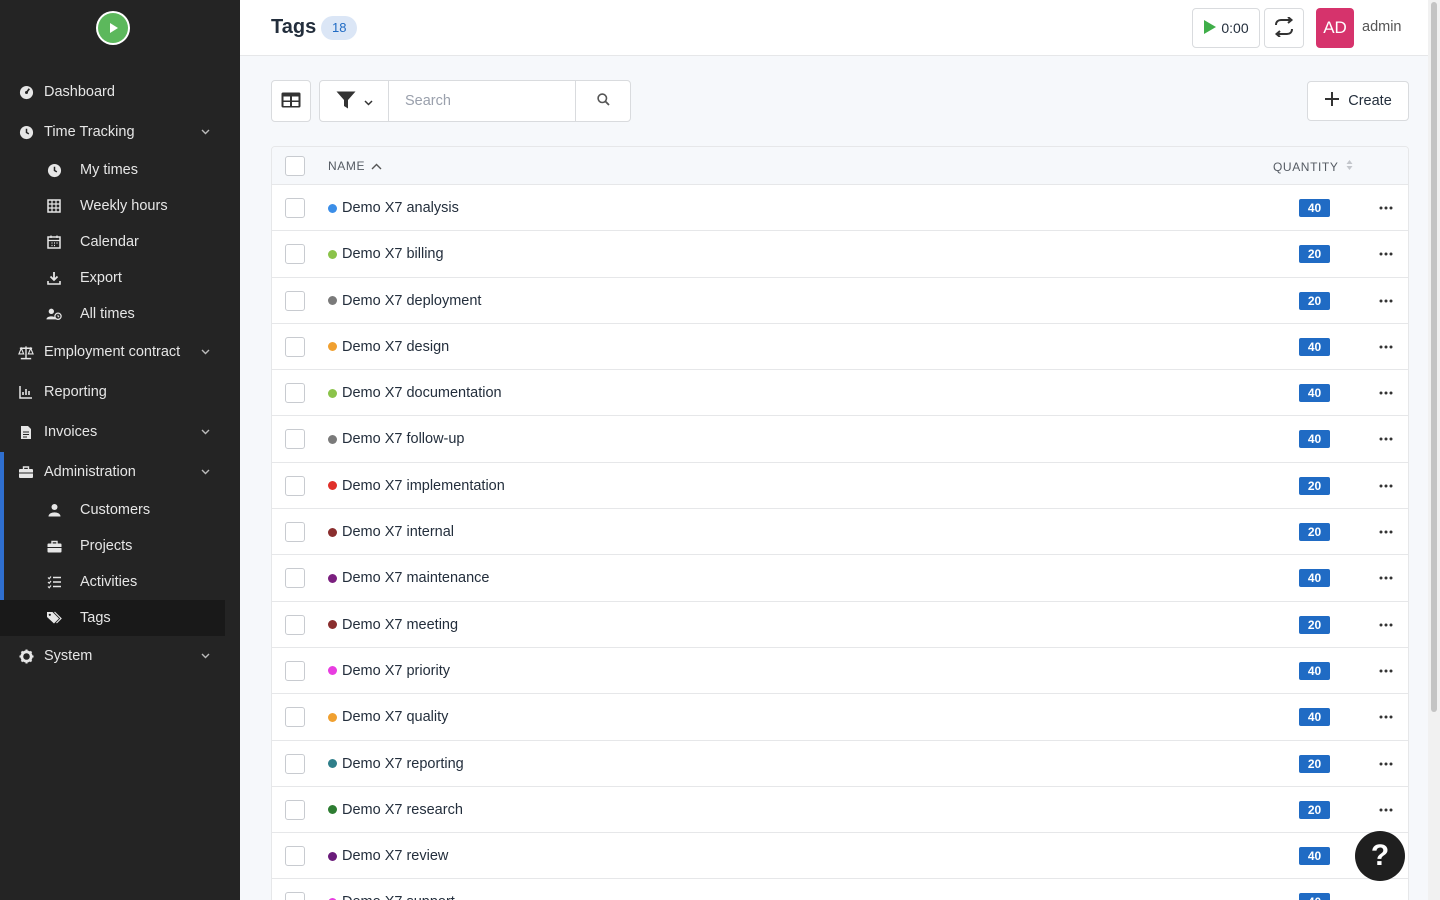  I want to click on table-row: Demo X7 research 20, so click(840, 810).